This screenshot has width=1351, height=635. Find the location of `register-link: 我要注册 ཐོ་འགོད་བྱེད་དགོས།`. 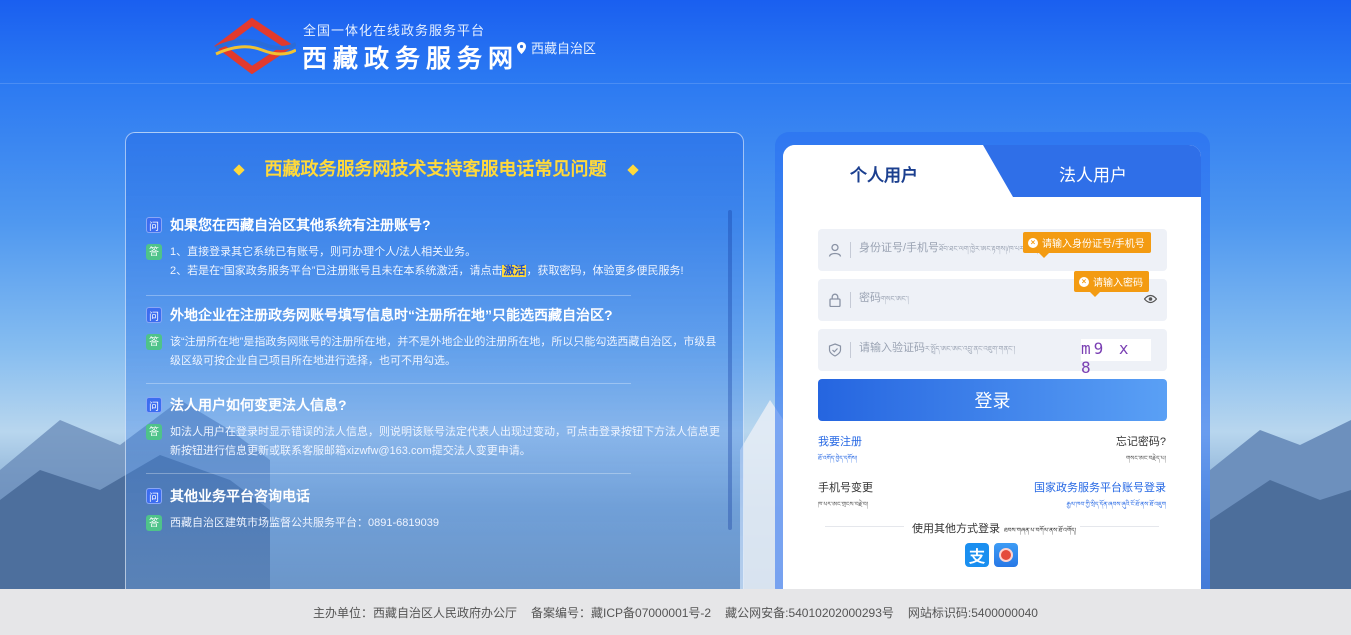

register-link: 我要注册 ཐོ་འགོད་བྱེད་དགོས། is located at coordinates (840, 451).